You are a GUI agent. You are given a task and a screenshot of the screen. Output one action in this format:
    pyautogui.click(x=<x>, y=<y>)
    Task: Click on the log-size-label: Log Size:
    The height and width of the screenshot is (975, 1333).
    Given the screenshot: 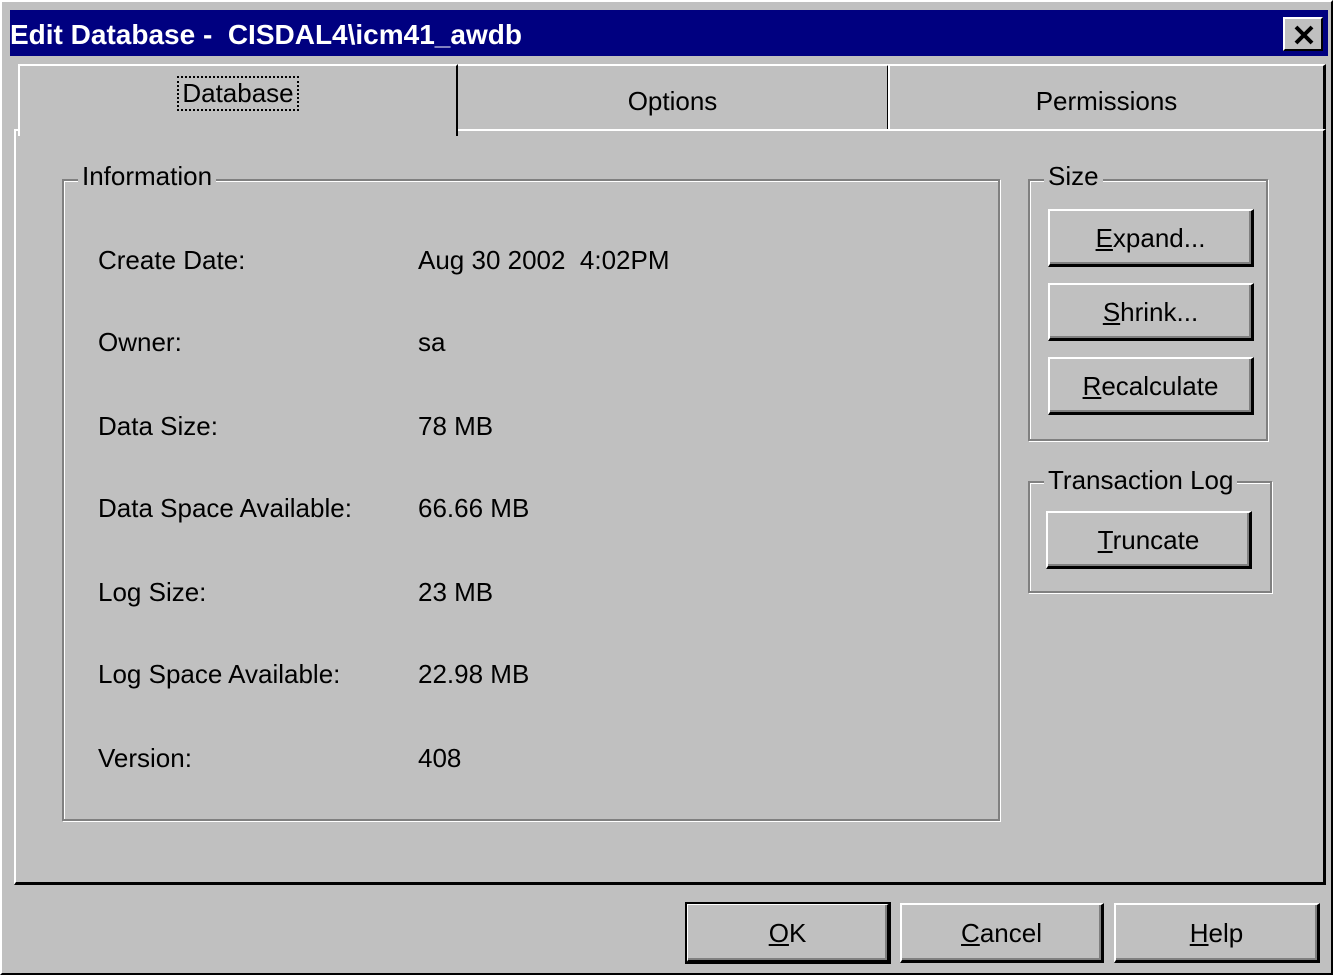 What is the action you would take?
    pyautogui.click(x=152, y=592)
    